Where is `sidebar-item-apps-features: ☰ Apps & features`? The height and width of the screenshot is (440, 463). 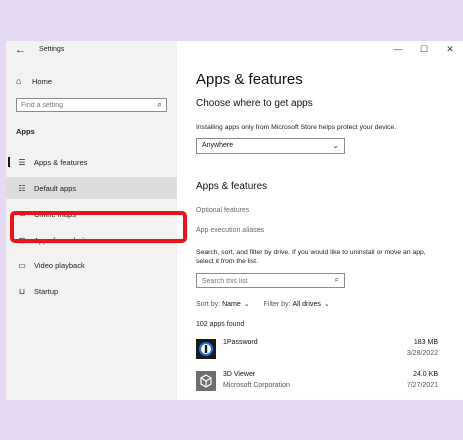
sidebar-item-apps-features: ☰ Apps & features is located at coordinates (91, 162).